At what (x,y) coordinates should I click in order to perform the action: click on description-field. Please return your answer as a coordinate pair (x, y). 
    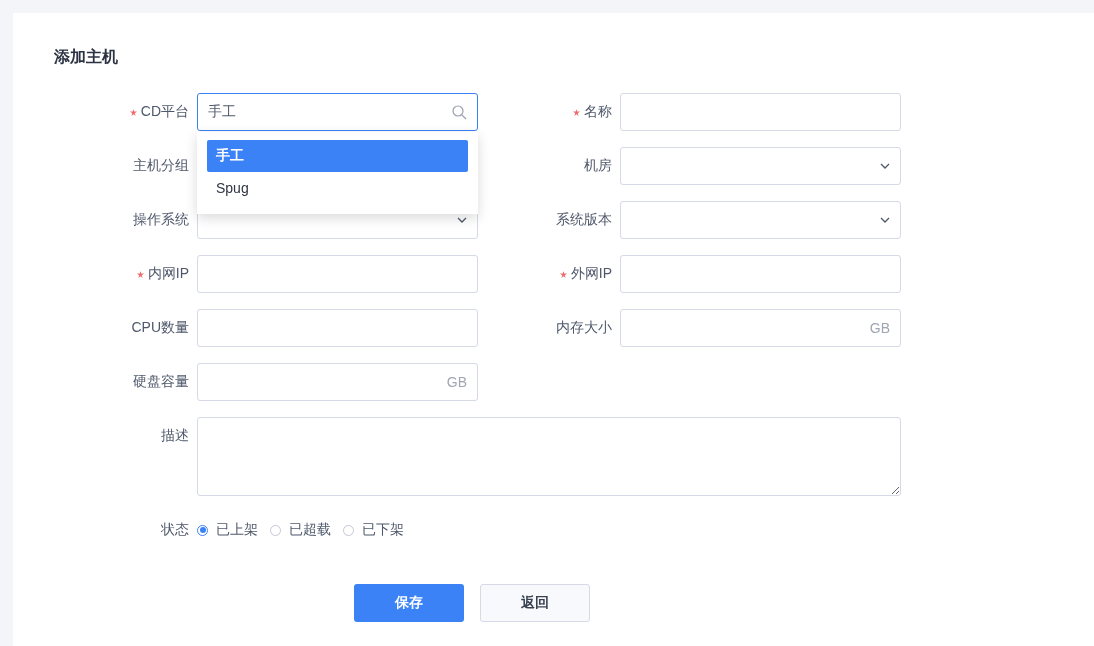
    Looking at the image, I should click on (549, 456).